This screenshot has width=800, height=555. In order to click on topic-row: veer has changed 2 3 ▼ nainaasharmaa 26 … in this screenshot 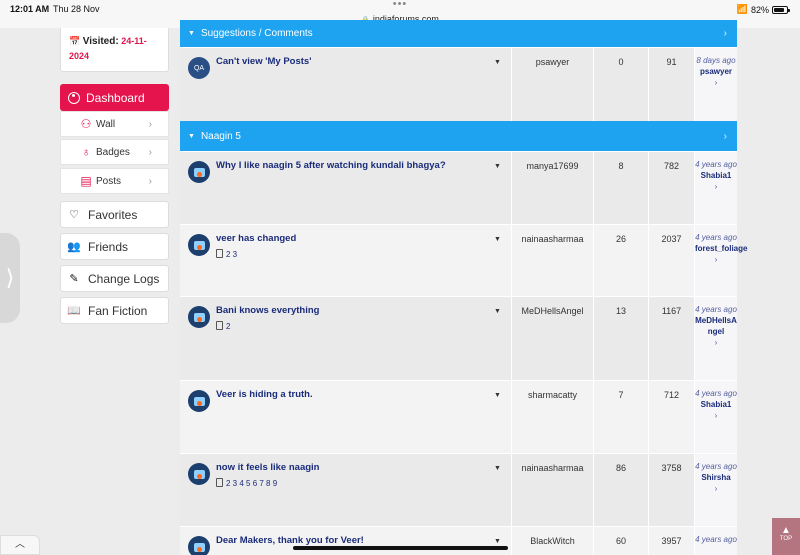, I will do `click(463, 260)`.